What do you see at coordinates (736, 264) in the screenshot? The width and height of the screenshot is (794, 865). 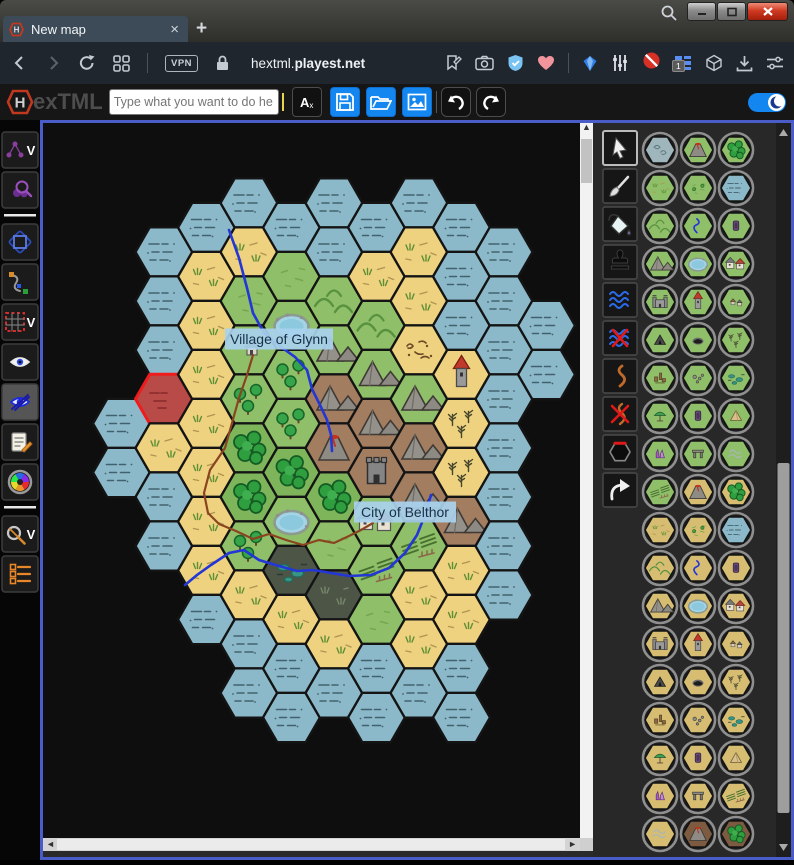 I see `palette-tile-green-city` at bounding box center [736, 264].